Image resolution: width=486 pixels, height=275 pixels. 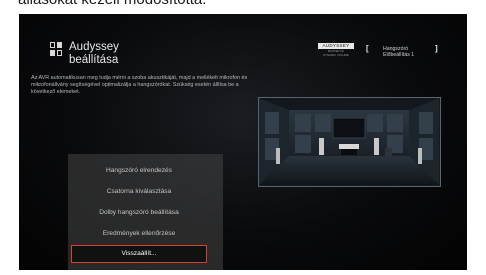 I want to click on title-line-1: Audyssey, so click(x=94, y=47).